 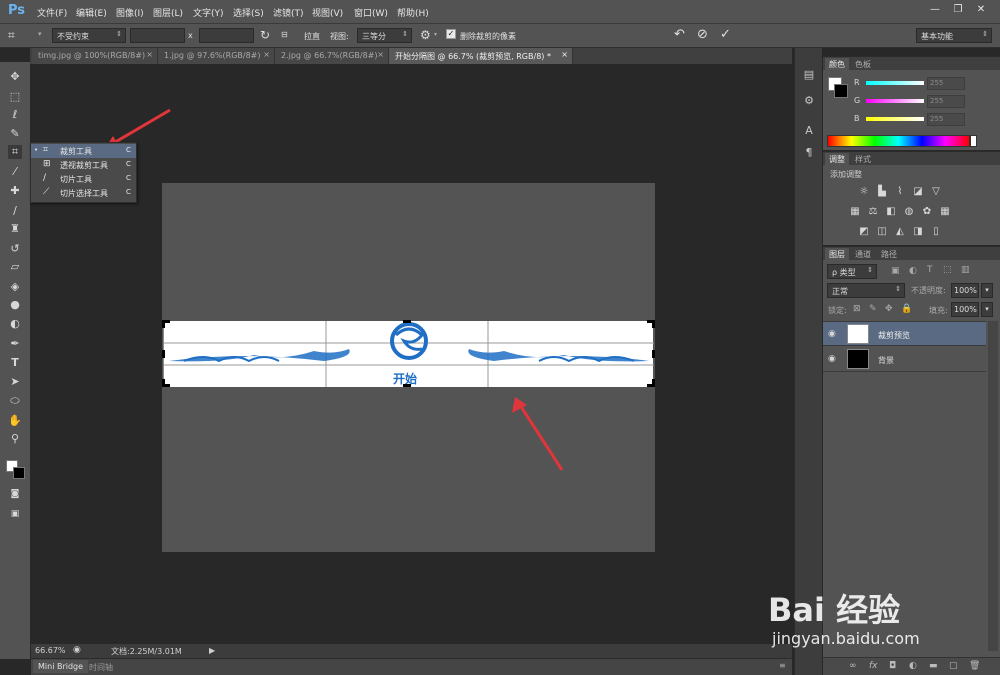 I want to click on new-group-icon: ▬, so click(x=933, y=666).